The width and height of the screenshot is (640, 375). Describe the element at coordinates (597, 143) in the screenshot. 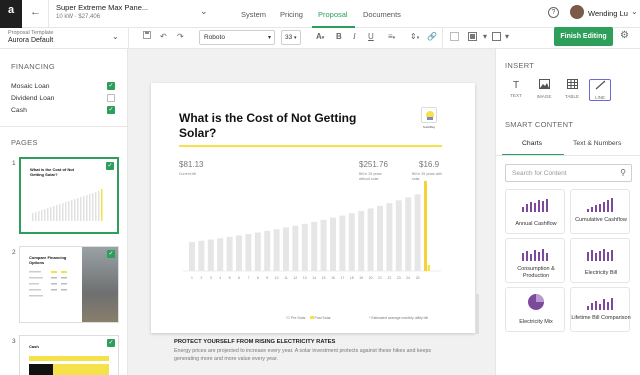

I see `tab-text-numbers: Text & Numbers` at that location.